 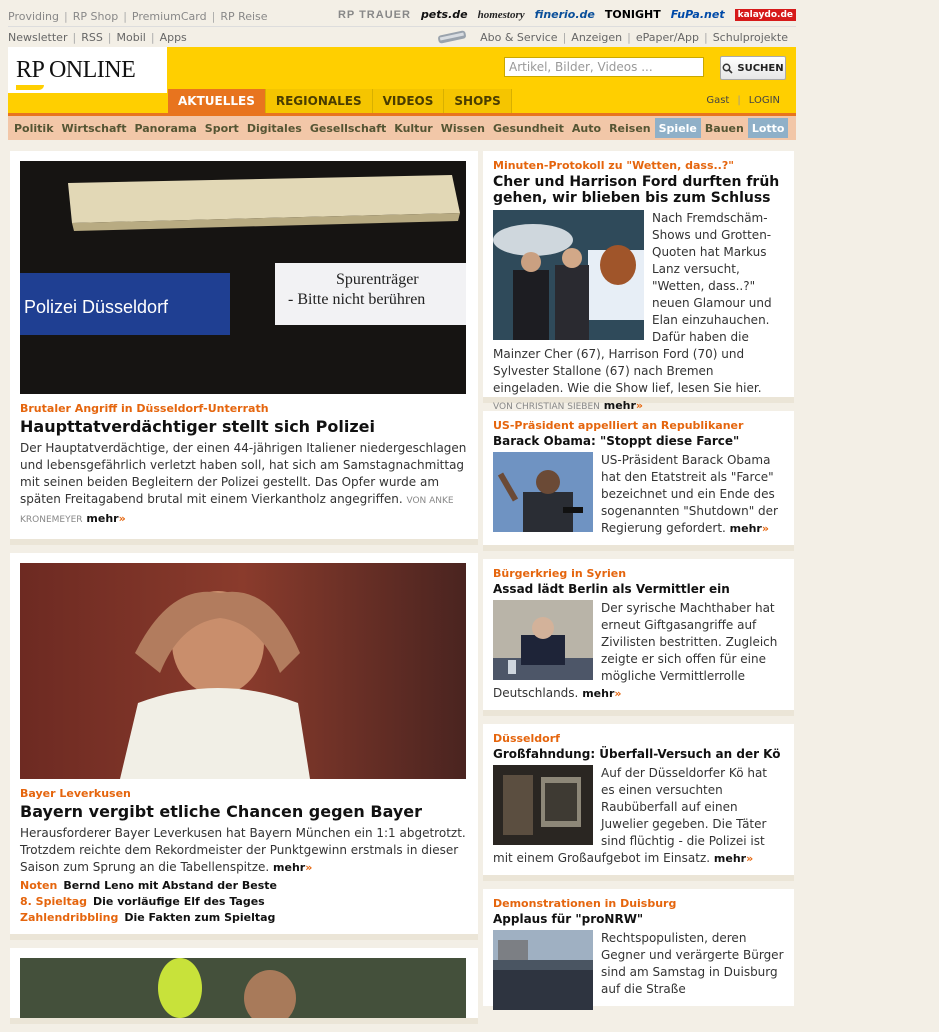 What do you see at coordinates (677, 128) in the screenshot?
I see `subnav-spiele: Spiele` at bounding box center [677, 128].